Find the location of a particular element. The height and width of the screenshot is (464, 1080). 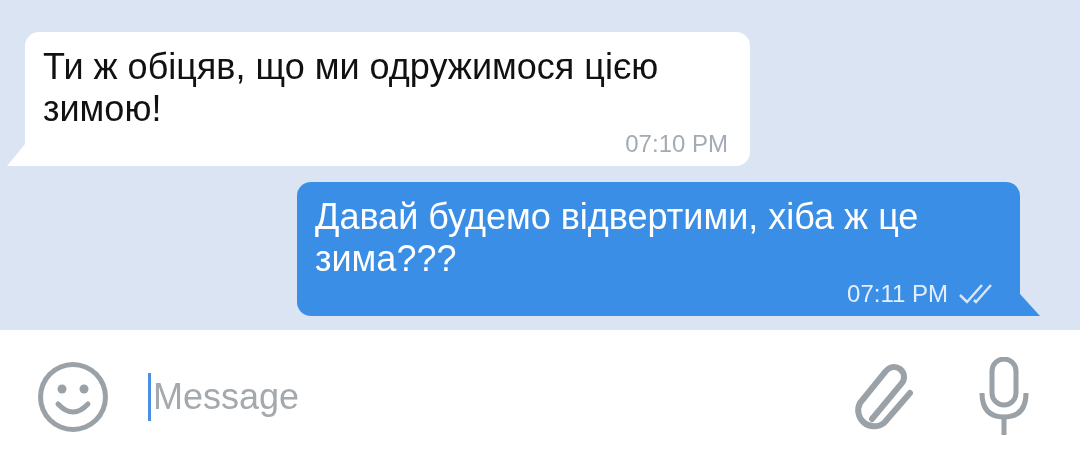

message-time: 07:10 PM is located at coordinates (676, 144).